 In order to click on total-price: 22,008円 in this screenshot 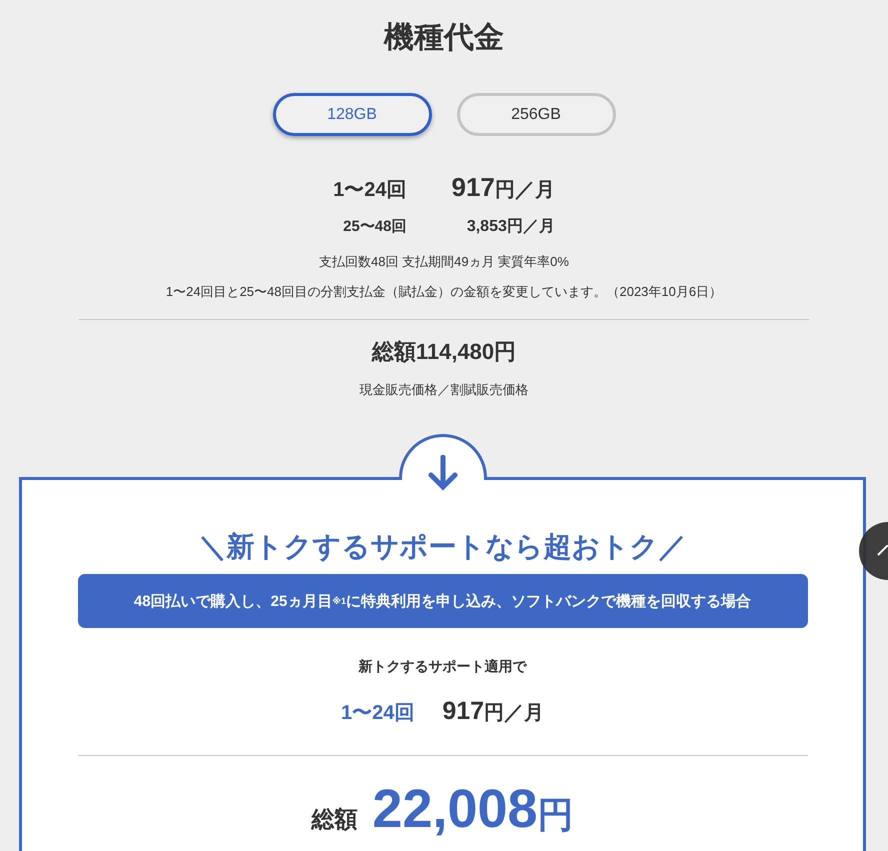, I will do `click(473, 809)`.